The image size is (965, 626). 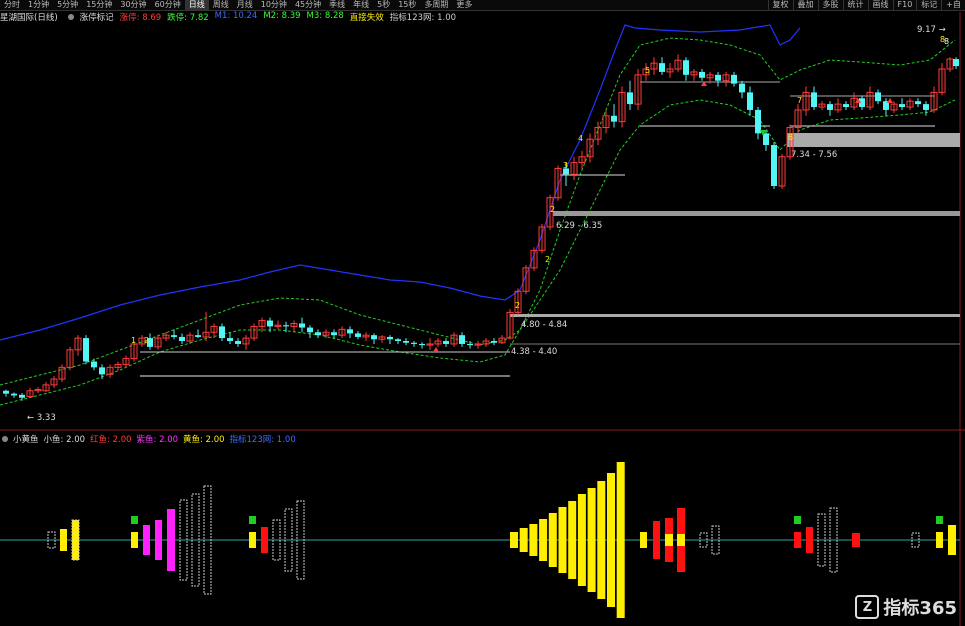 I want to click on count-marker-top: 8, so click(x=946, y=41).